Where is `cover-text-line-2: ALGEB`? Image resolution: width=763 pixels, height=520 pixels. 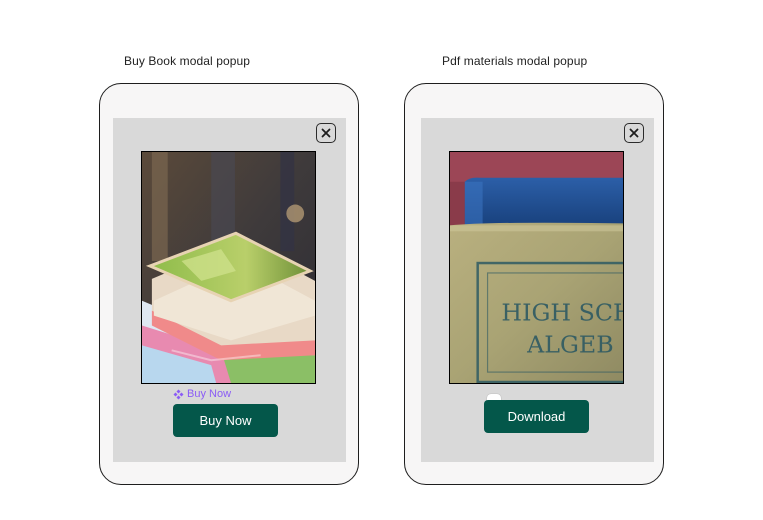
cover-text-line-2: ALGEB is located at coordinates (570, 344).